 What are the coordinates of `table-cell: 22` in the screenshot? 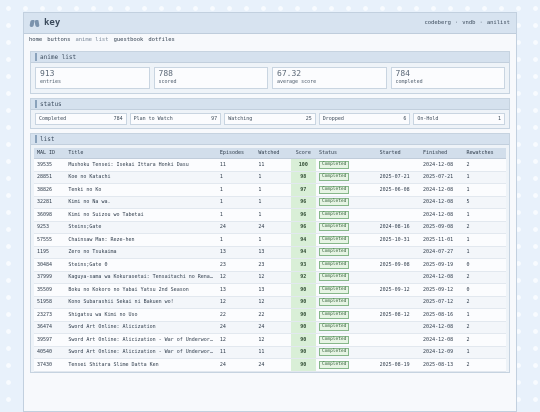 It's located at (273, 315).